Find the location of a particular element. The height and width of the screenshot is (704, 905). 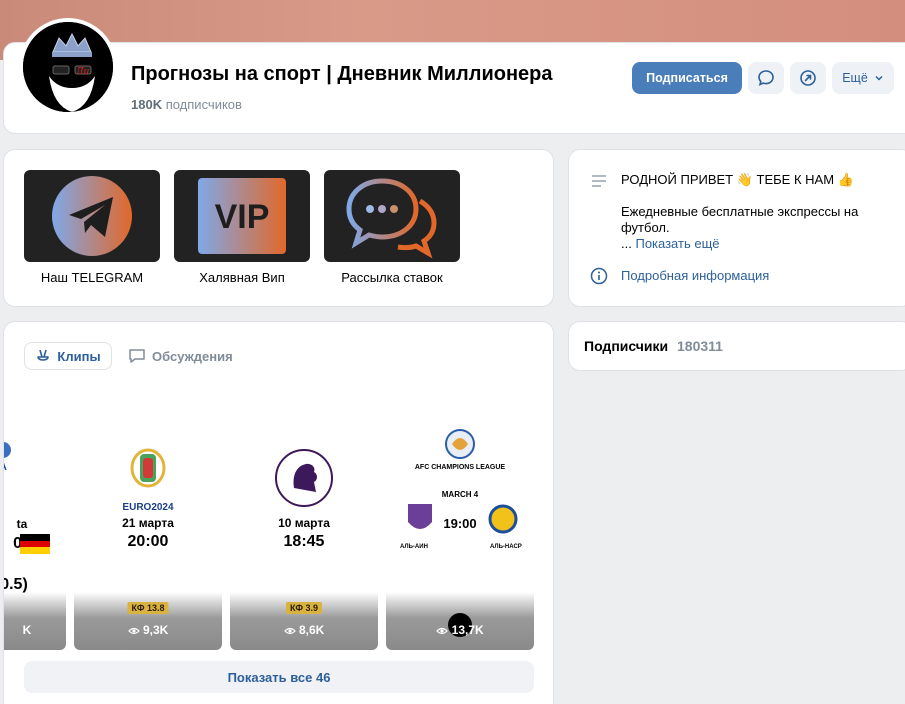

chat-bubbles-icon is located at coordinates (391, 218).